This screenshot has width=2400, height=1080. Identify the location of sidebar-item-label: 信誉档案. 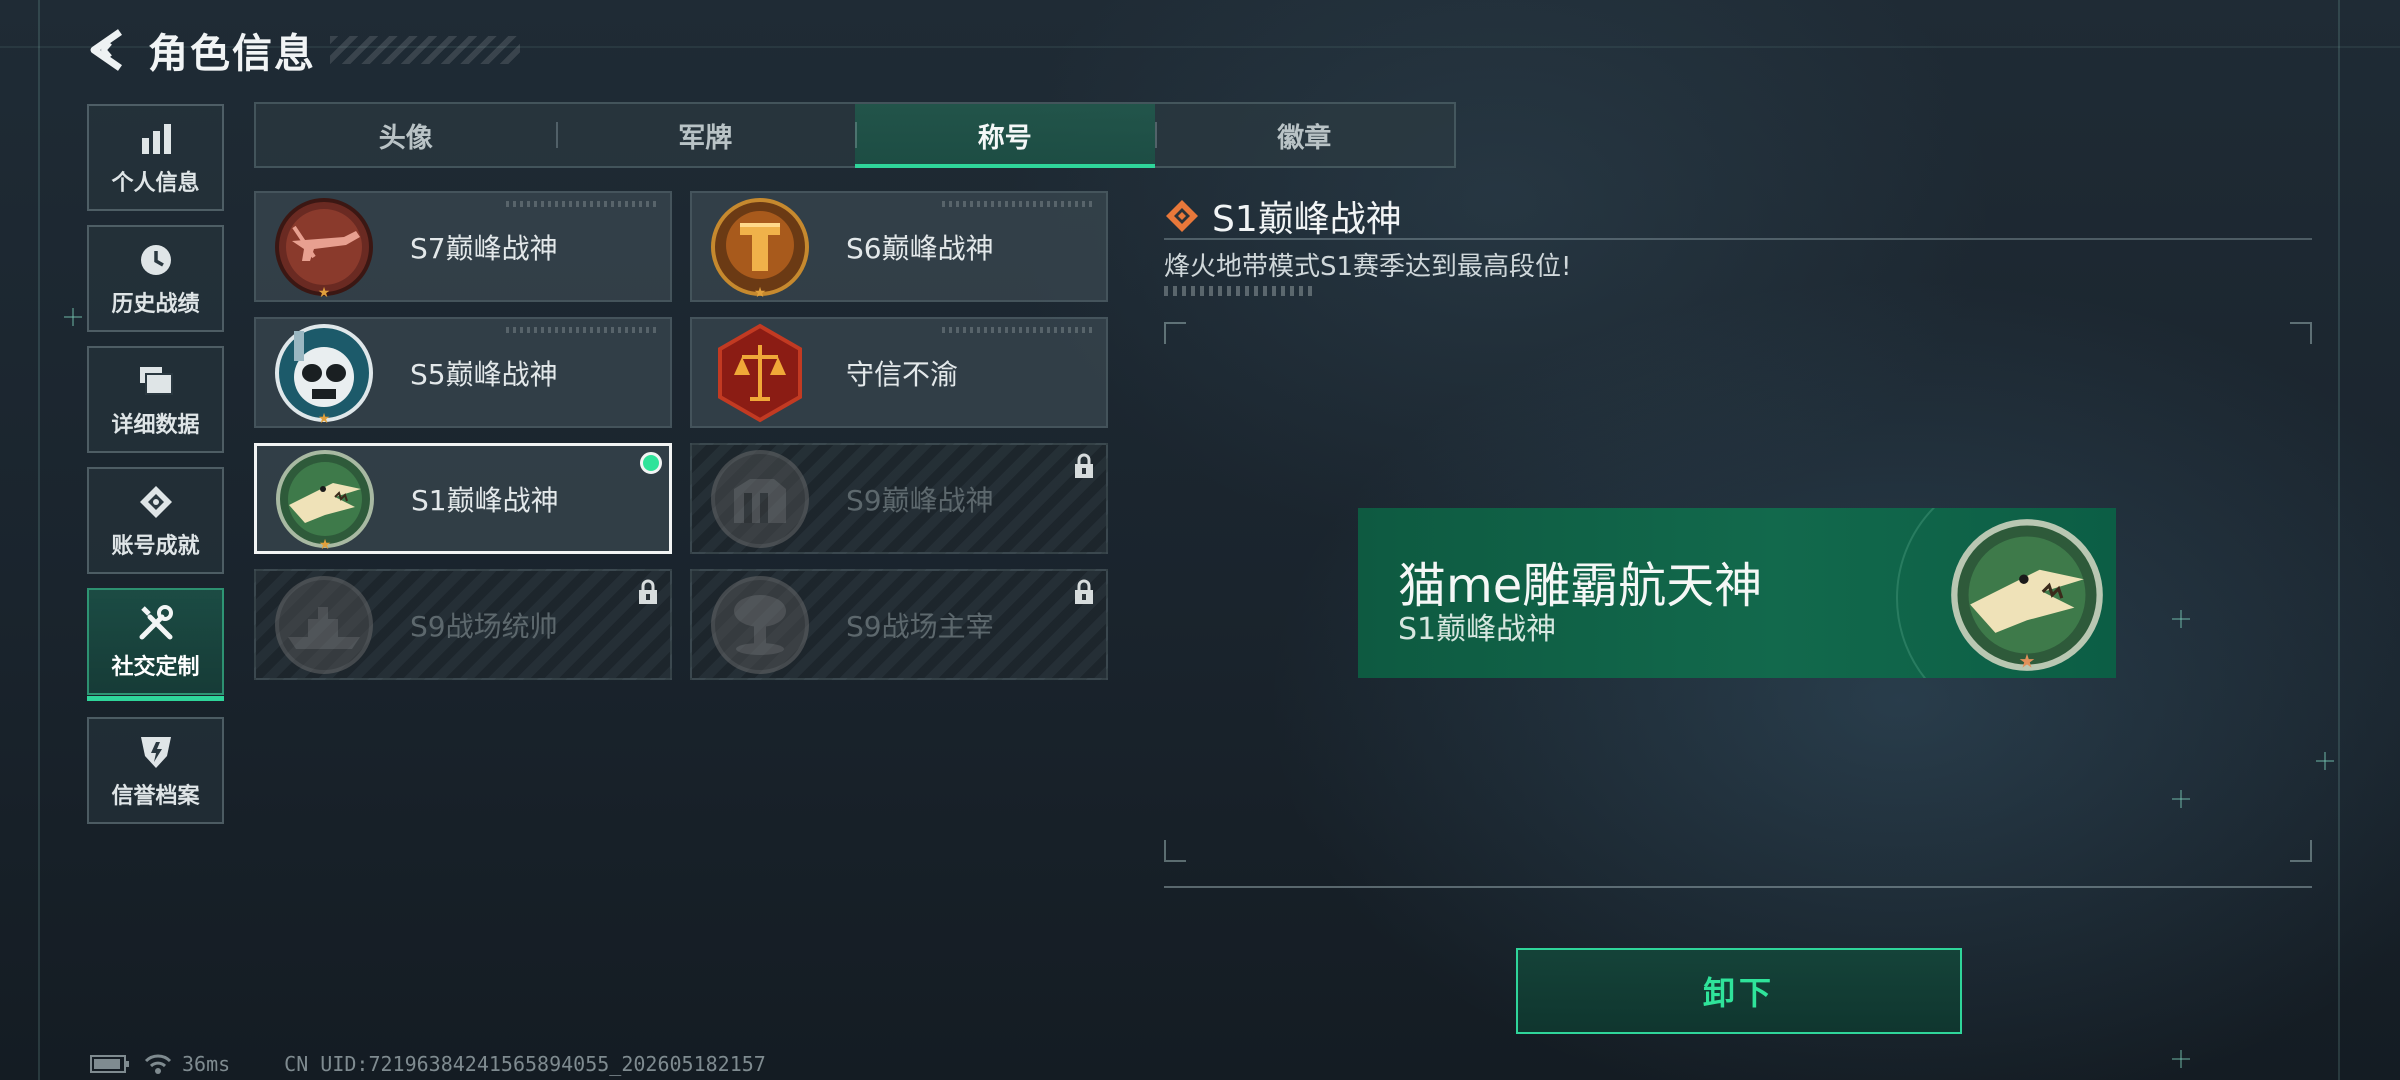
(155, 796).